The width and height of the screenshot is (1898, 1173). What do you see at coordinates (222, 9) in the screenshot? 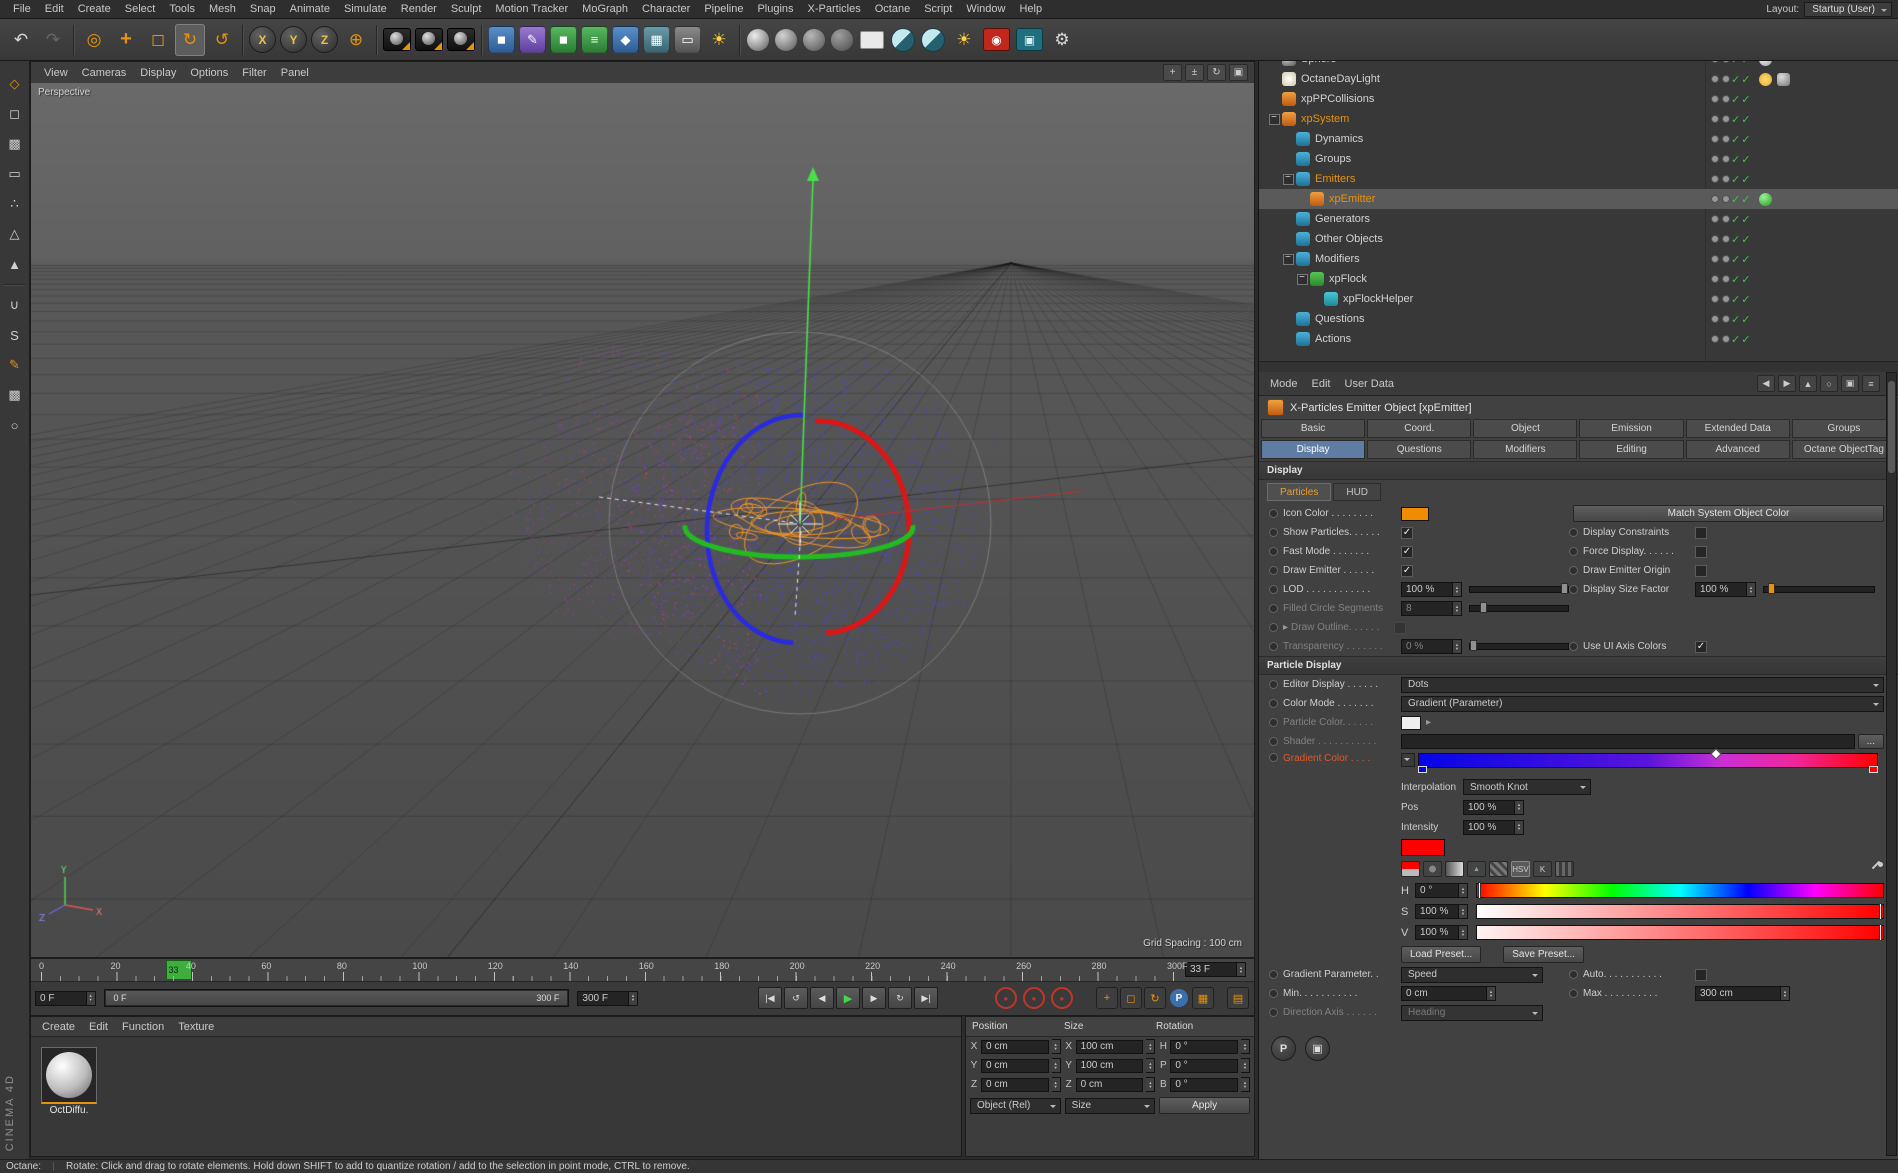
I see `menu-item: Mesh` at bounding box center [222, 9].